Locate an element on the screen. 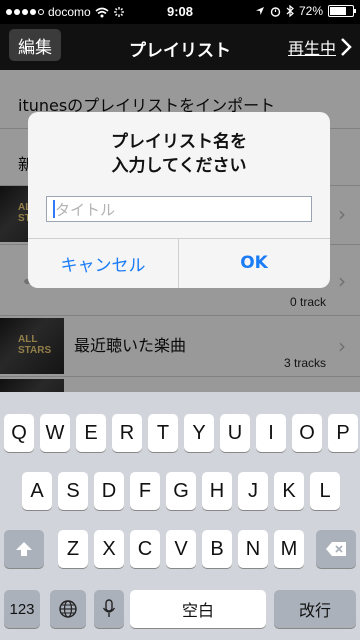 Image resolution: width=360 pixels, height=640 pixels. ok-button: OK is located at coordinates (254, 263).